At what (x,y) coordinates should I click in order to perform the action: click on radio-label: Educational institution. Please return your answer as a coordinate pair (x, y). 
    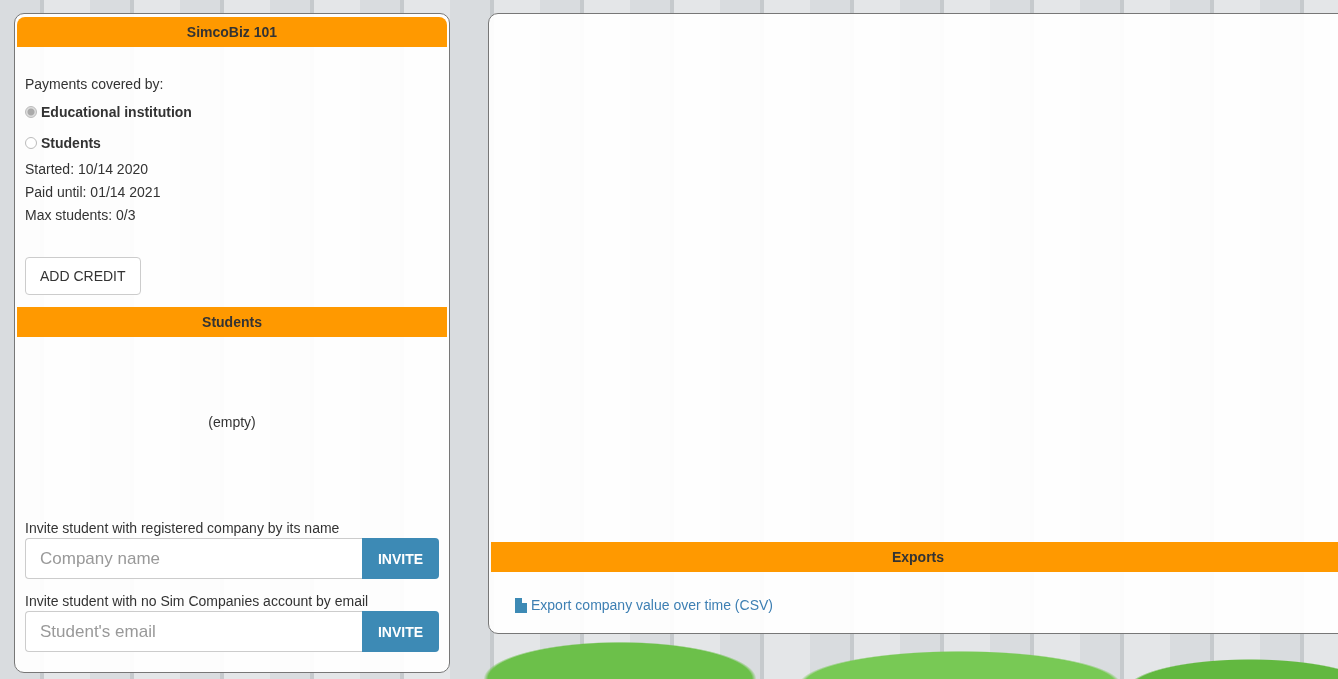
    Looking at the image, I should click on (116, 111).